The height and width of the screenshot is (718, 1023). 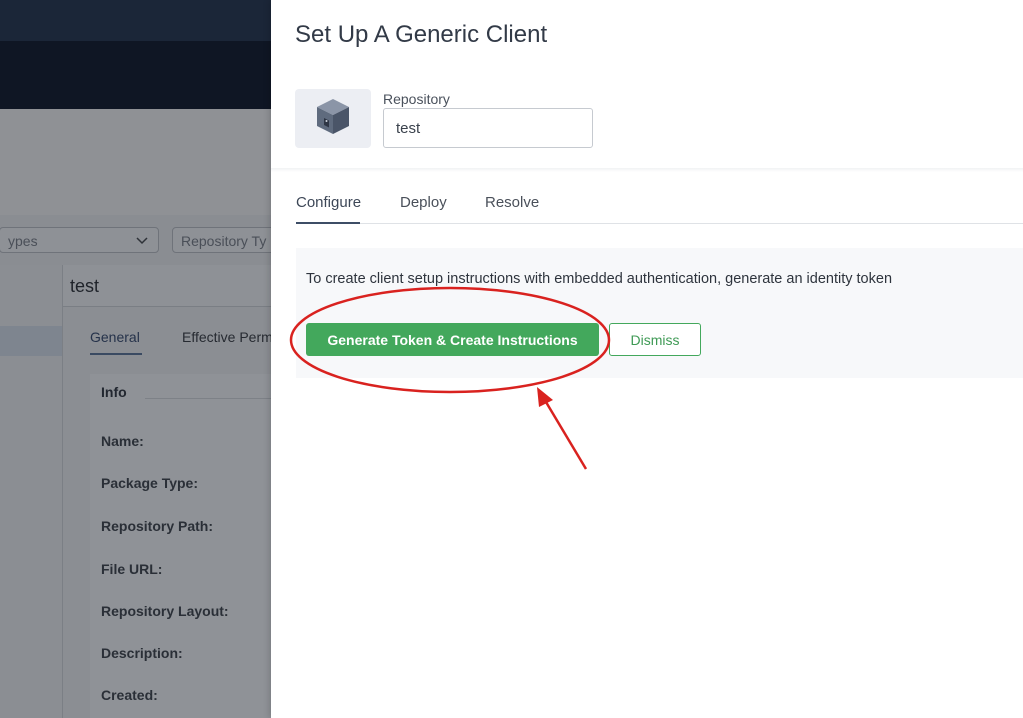 What do you see at coordinates (115, 337) in the screenshot?
I see `tab-general: General` at bounding box center [115, 337].